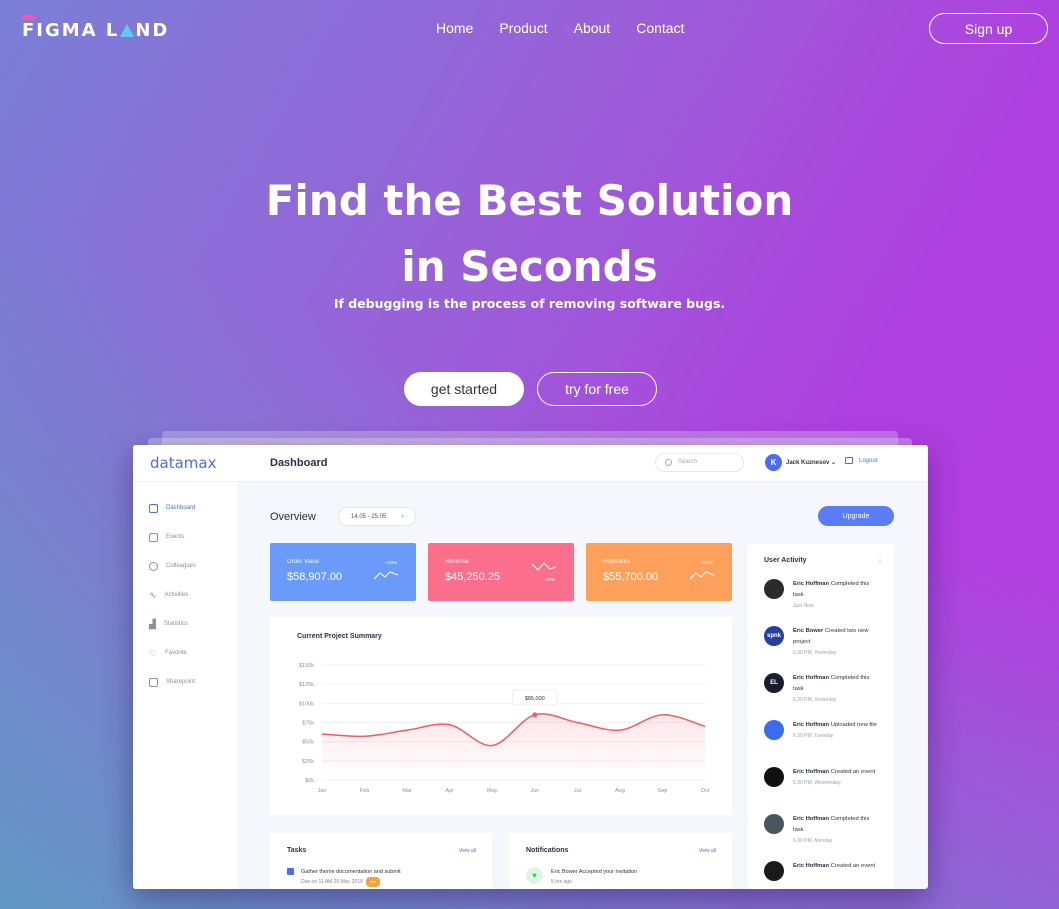  Describe the element at coordinates (856, 516) in the screenshot. I see `upgrade-button: Upgrade` at that location.